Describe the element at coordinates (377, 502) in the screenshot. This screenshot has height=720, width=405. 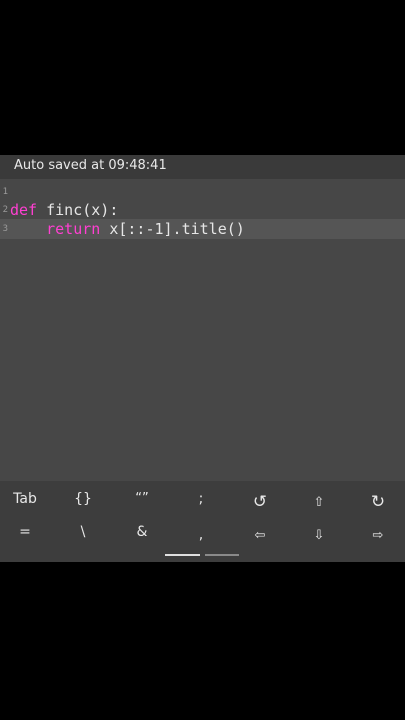
I see `redo-icon: ↻` at that location.